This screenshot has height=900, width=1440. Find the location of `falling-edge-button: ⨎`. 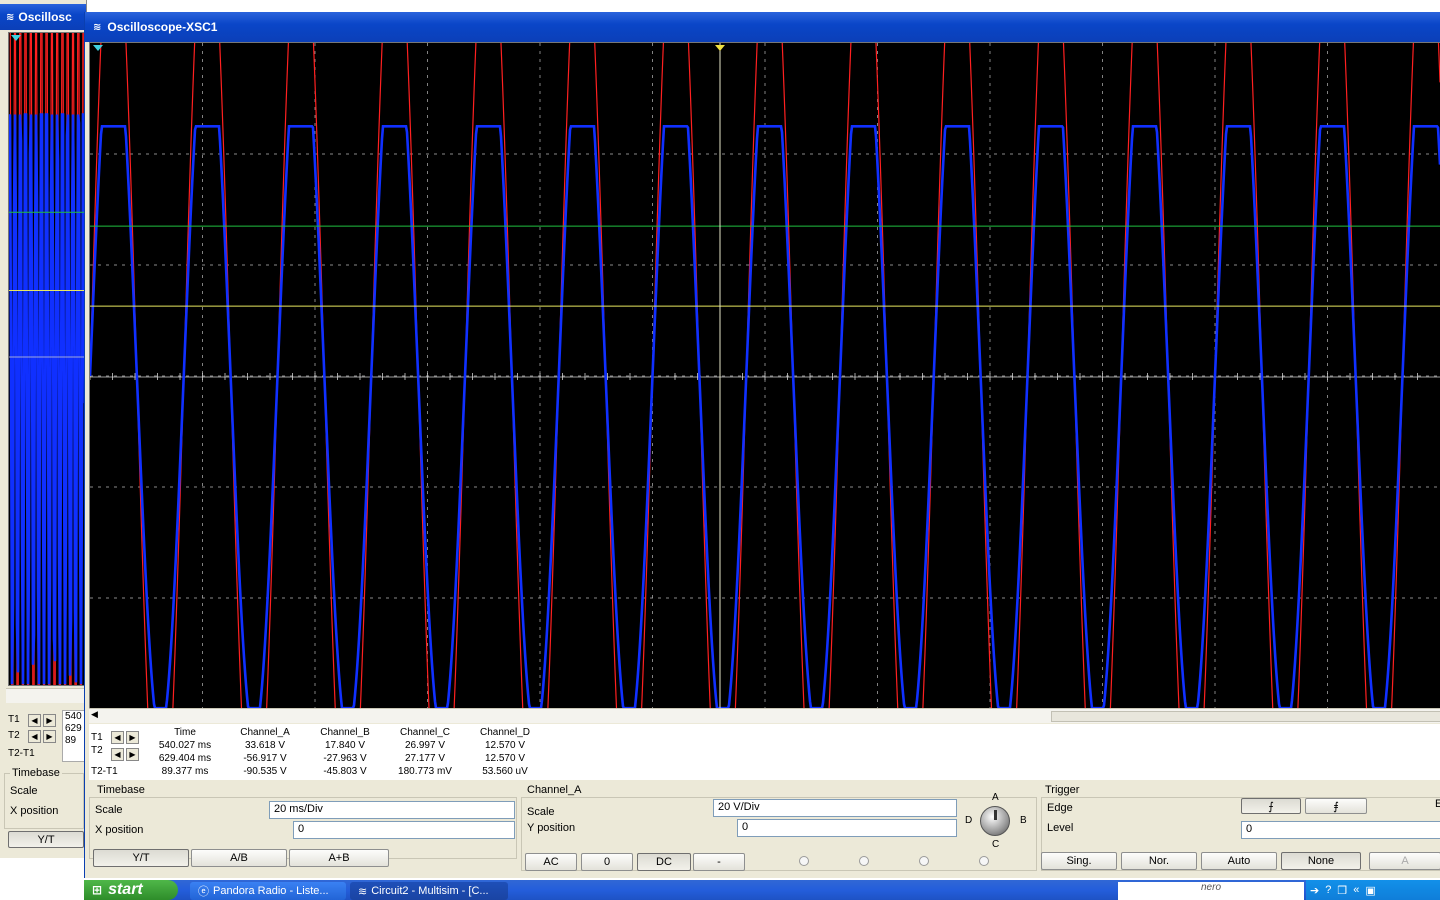

falling-edge-button: ⨎ is located at coordinates (1336, 806).